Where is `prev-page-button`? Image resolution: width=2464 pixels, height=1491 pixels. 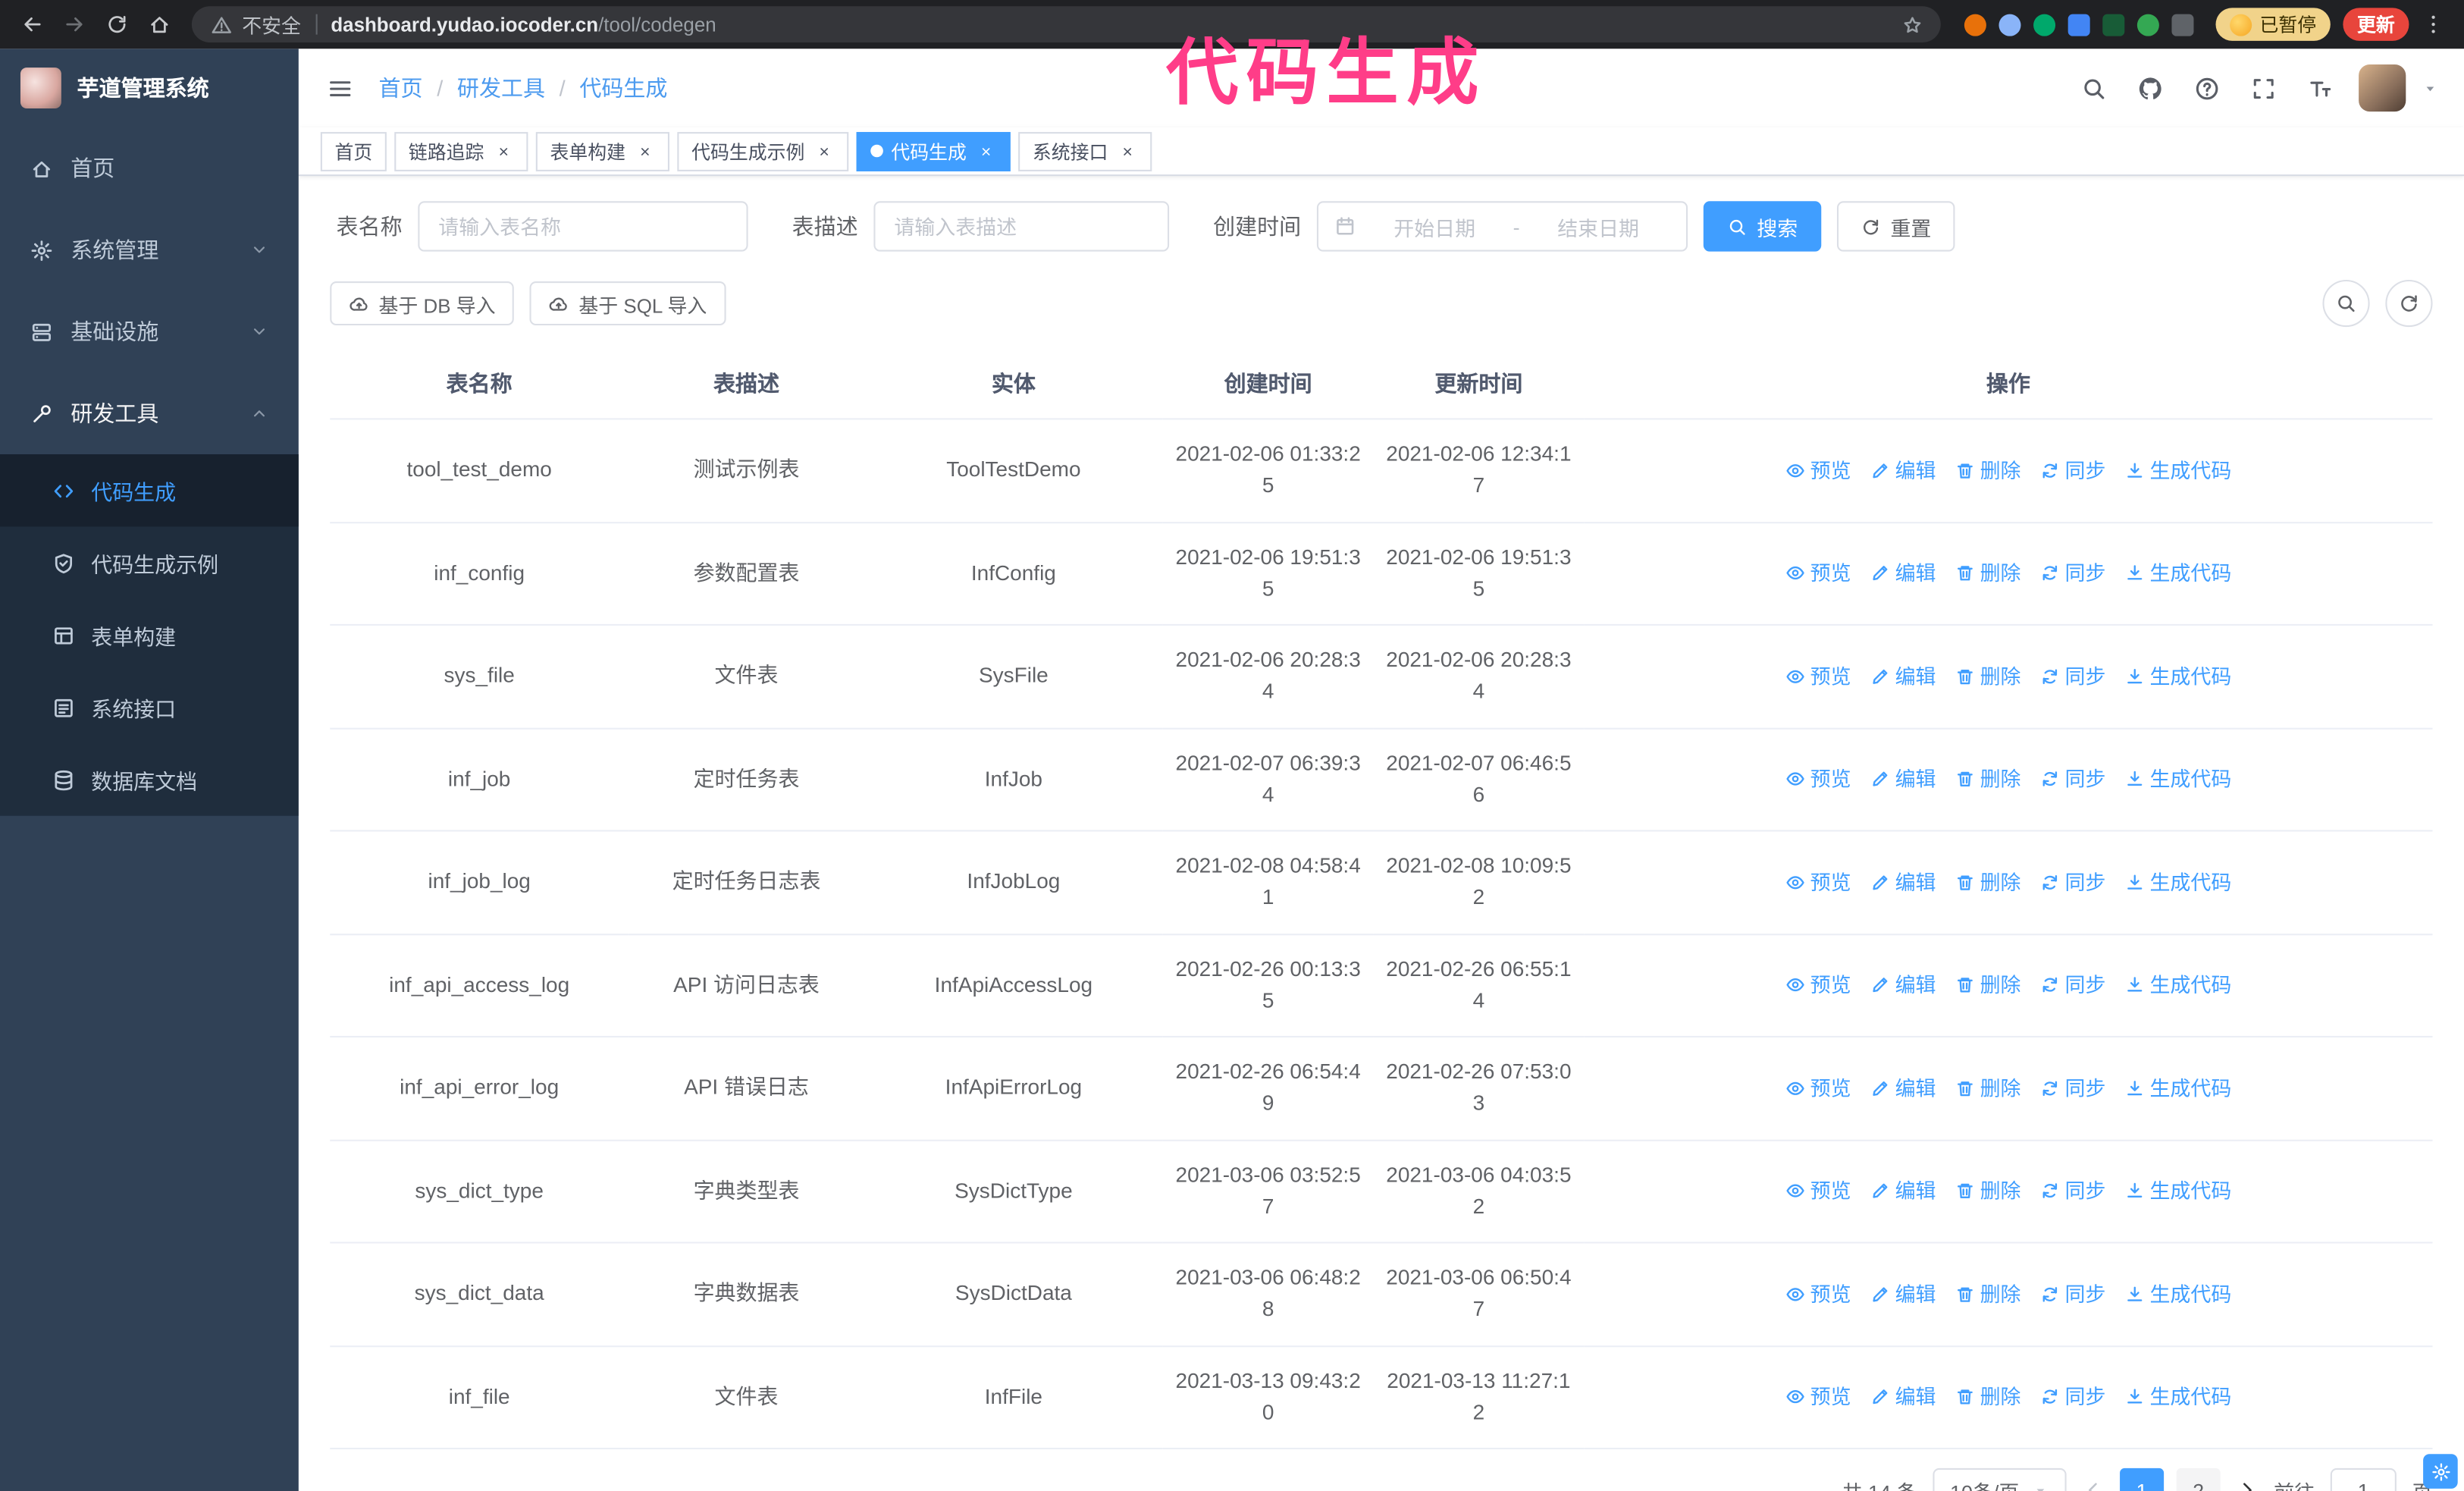
prev-page-button is located at coordinates (2093, 1485).